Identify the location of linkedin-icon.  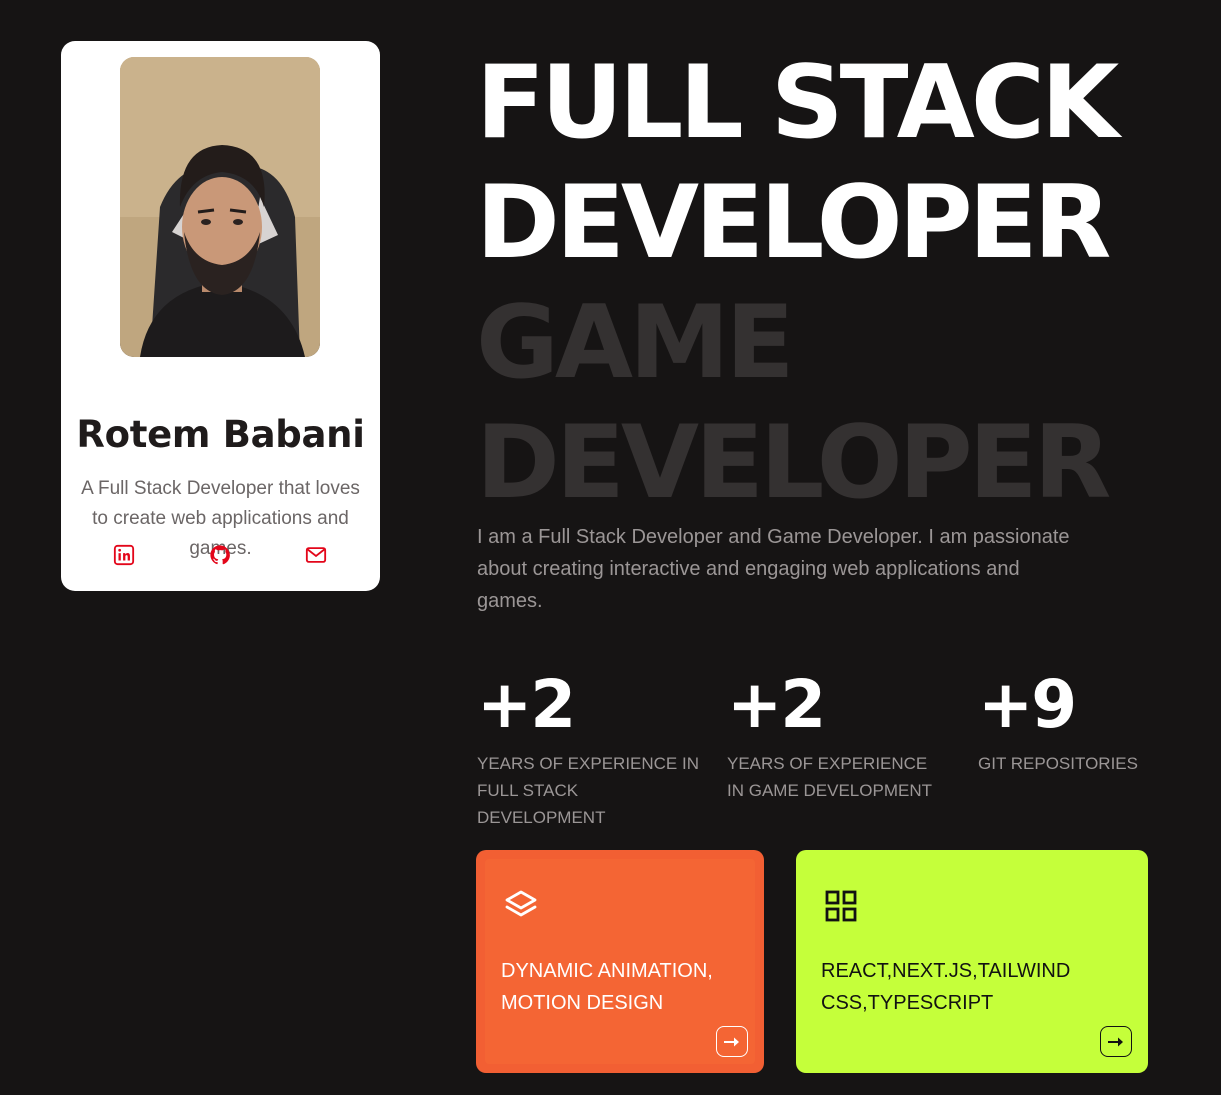
(124, 555).